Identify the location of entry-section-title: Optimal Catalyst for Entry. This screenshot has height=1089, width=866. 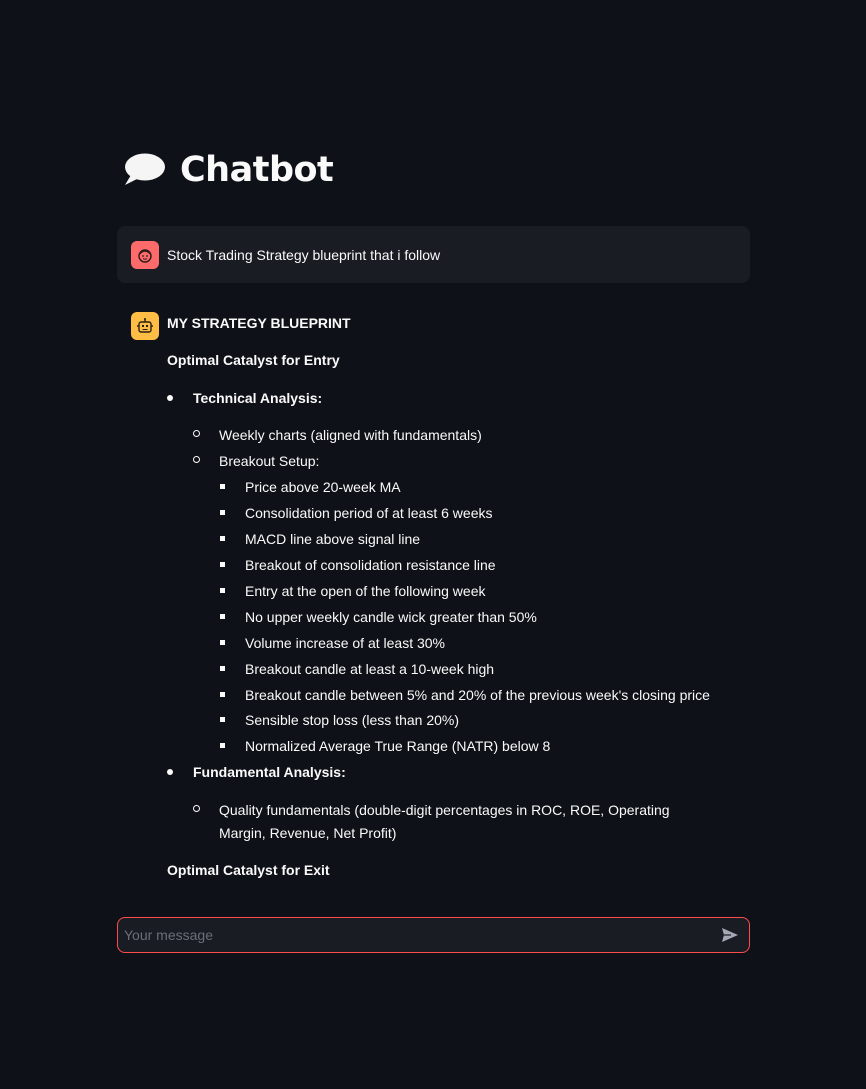
(253, 360).